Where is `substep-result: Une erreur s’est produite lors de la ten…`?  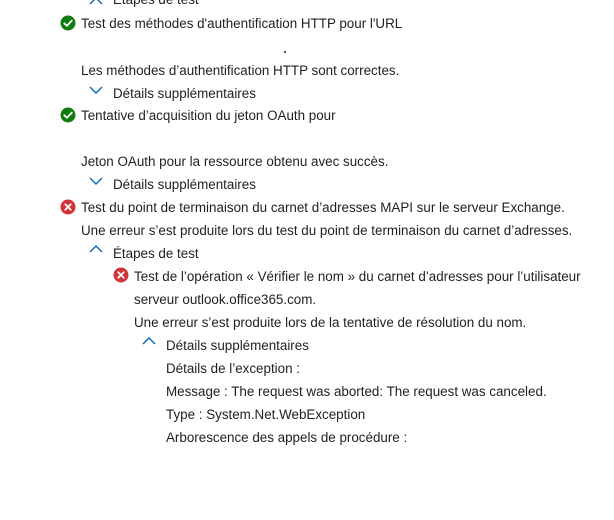
substep-result: Une erreur s’est produite lors de la ten… is located at coordinates (330, 322).